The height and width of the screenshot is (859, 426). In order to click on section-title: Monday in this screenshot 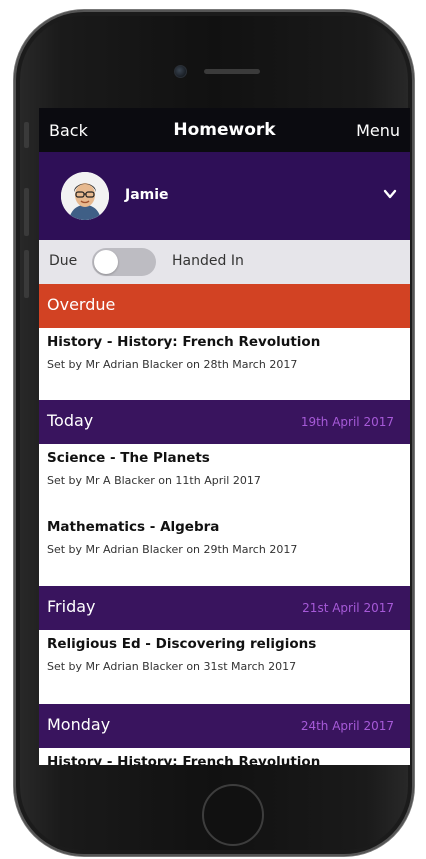, I will do `click(79, 724)`.